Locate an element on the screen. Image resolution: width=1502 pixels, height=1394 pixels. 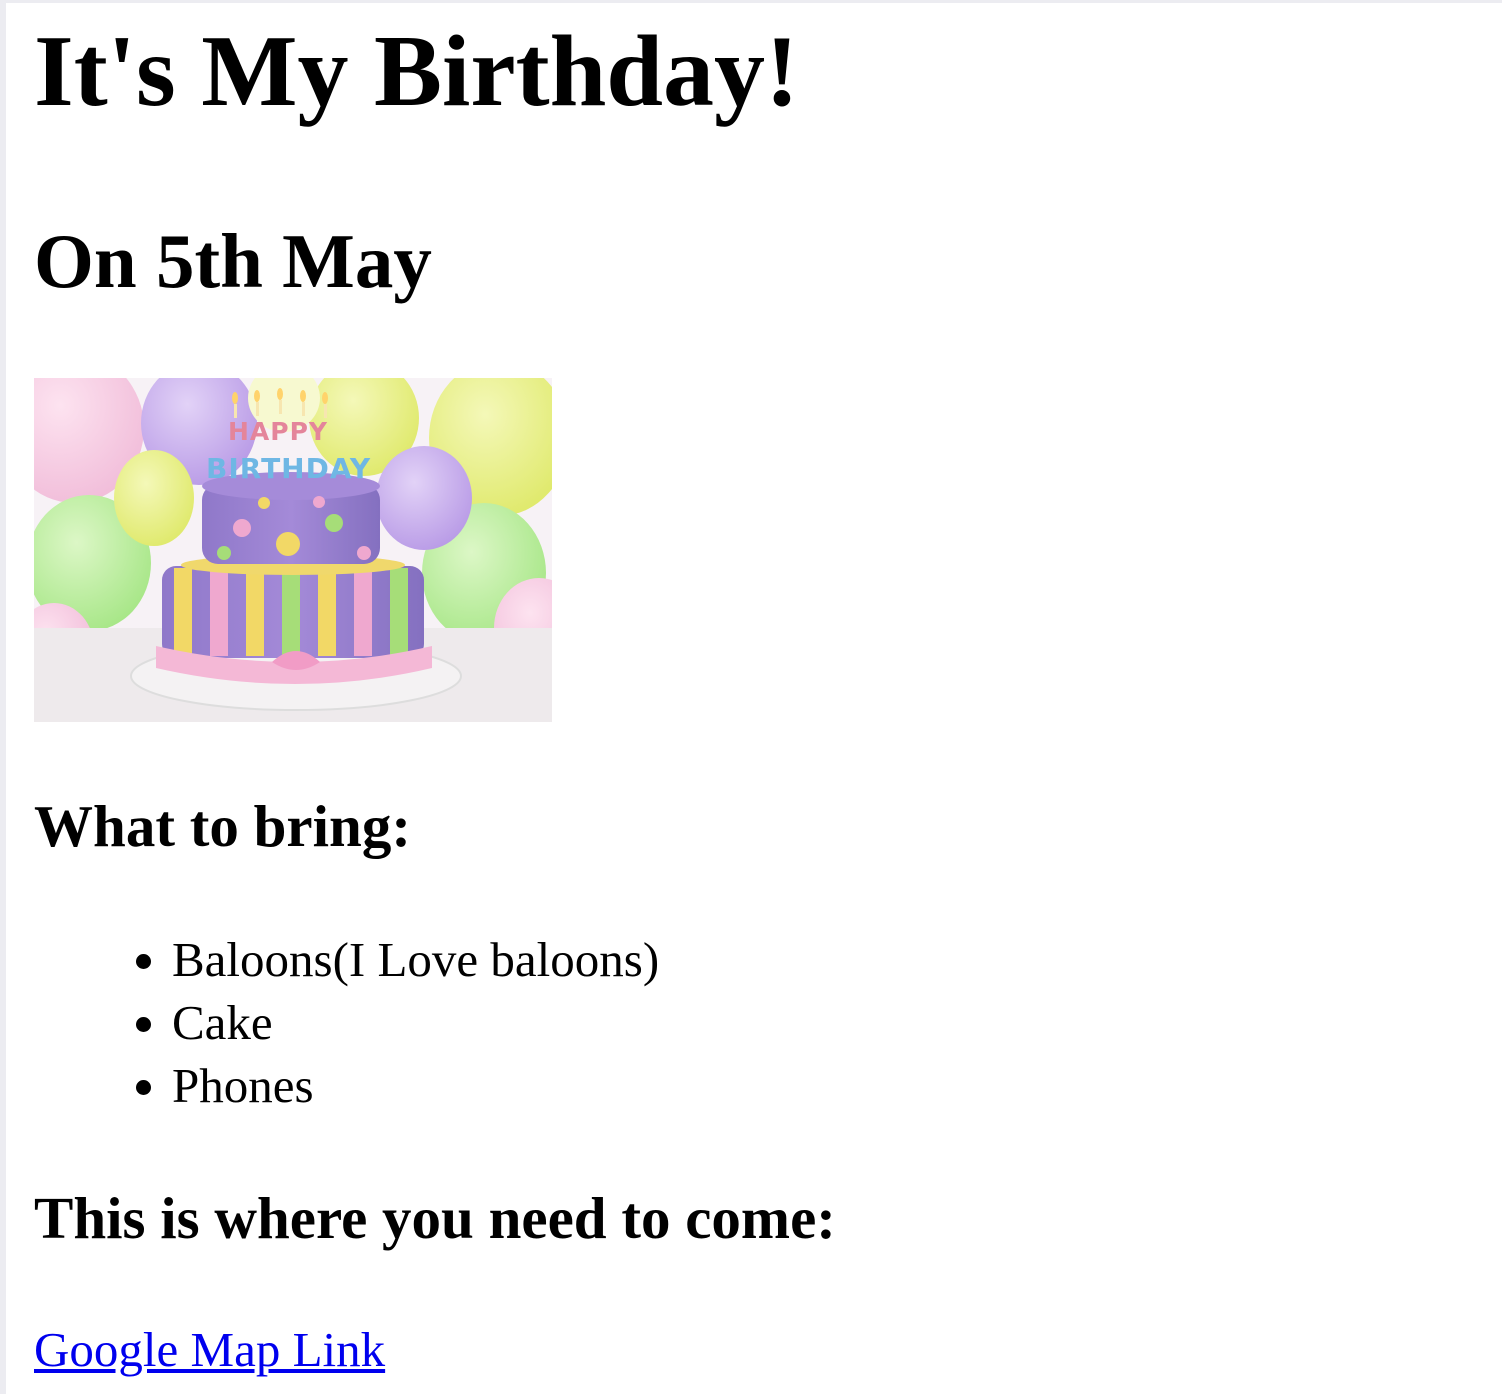
list-item: Phones is located at coordinates (415, 1085).